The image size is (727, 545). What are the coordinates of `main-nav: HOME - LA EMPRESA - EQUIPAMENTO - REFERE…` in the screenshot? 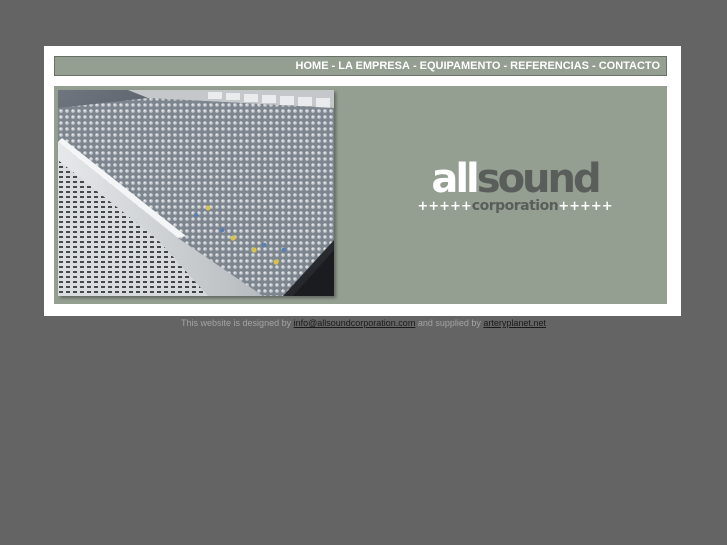 It's located at (360, 66).